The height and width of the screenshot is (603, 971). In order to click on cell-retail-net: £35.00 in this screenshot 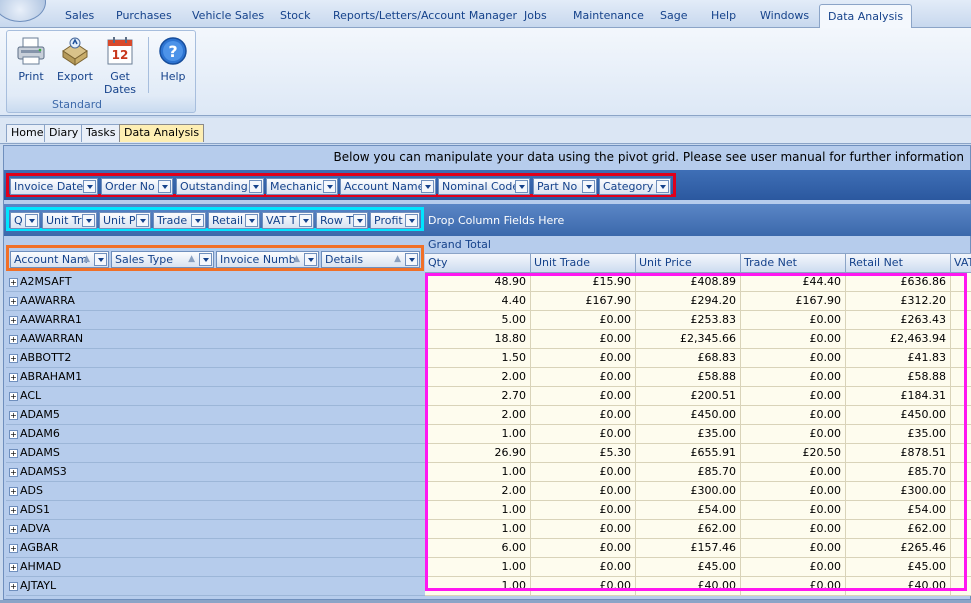, I will do `click(898, 434)`.